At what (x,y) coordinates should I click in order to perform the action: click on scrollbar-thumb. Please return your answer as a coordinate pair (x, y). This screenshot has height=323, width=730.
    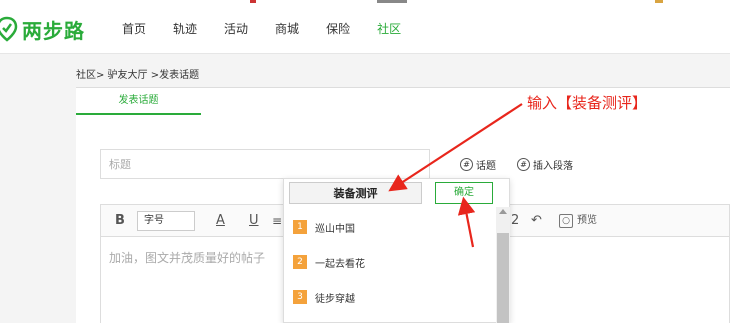
    Looking at the image, I should click on (503, 278).